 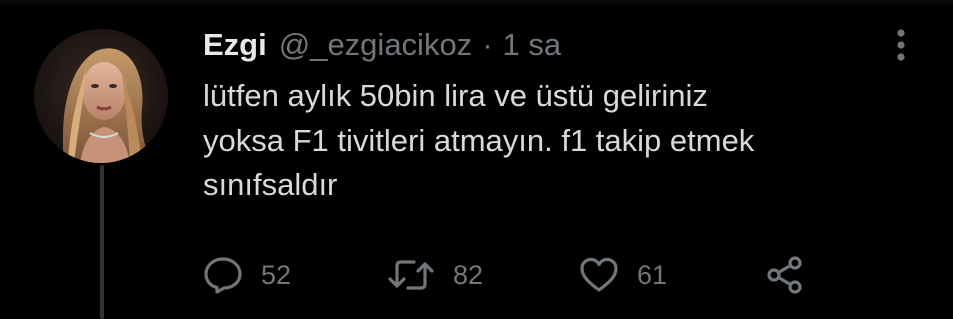 I want to click on more-vertical-icon, so click(x=901, y=45).